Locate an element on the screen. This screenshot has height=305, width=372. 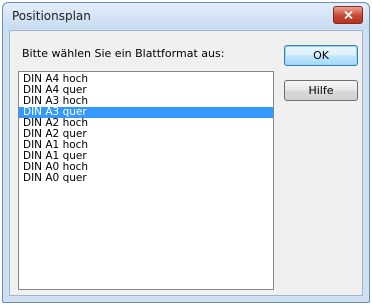
window-title: Positionsplan is located at coordinates (51, 16).